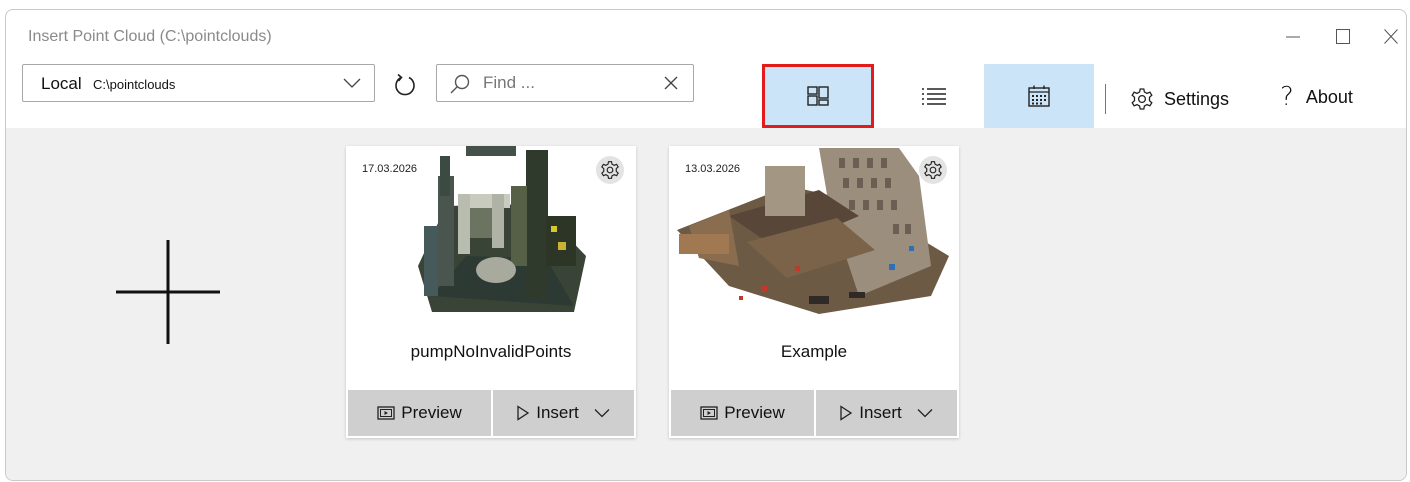 This screenshot has height=482, width=1410. I want to click on add-point-cloud-button, so click(168, 292).